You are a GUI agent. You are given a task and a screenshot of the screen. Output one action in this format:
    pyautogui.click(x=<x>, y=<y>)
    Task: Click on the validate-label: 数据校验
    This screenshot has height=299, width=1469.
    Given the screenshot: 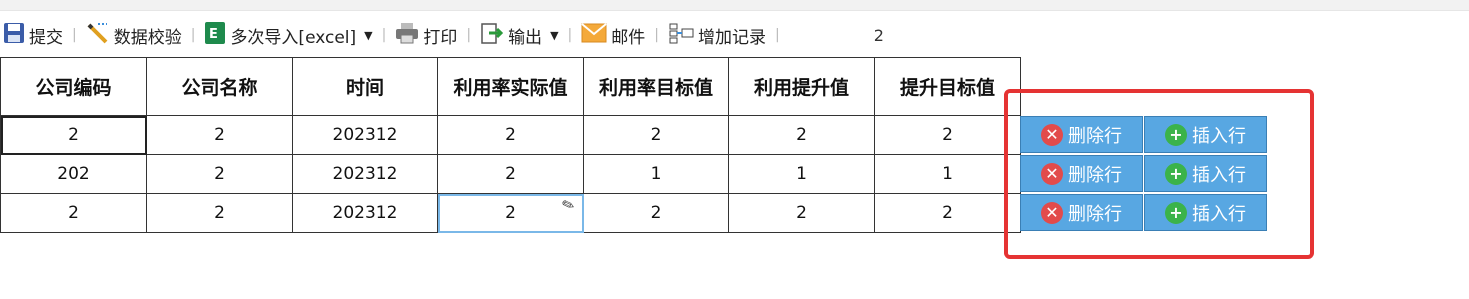 What is the action you would take?
    pyautogui.click(x=147, y=37)
    